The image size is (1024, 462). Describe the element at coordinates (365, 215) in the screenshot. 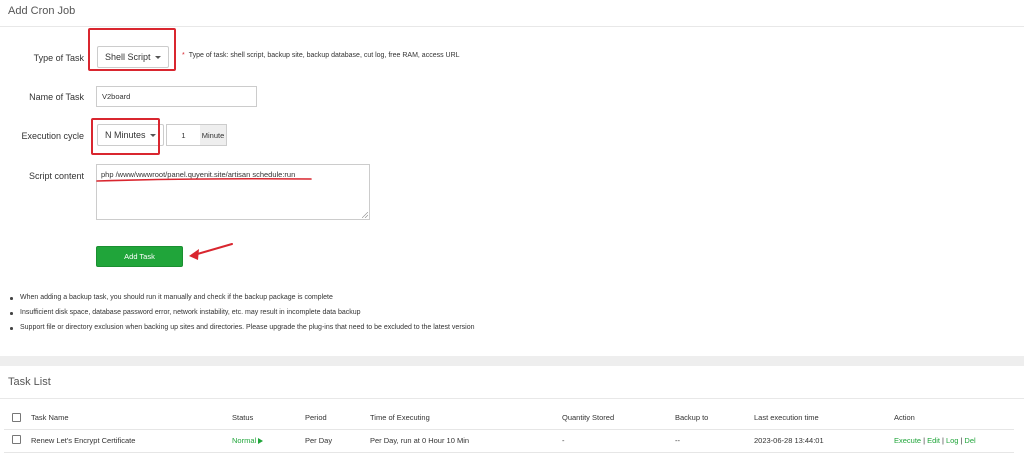

I see `resize-handle-icon` at that location.